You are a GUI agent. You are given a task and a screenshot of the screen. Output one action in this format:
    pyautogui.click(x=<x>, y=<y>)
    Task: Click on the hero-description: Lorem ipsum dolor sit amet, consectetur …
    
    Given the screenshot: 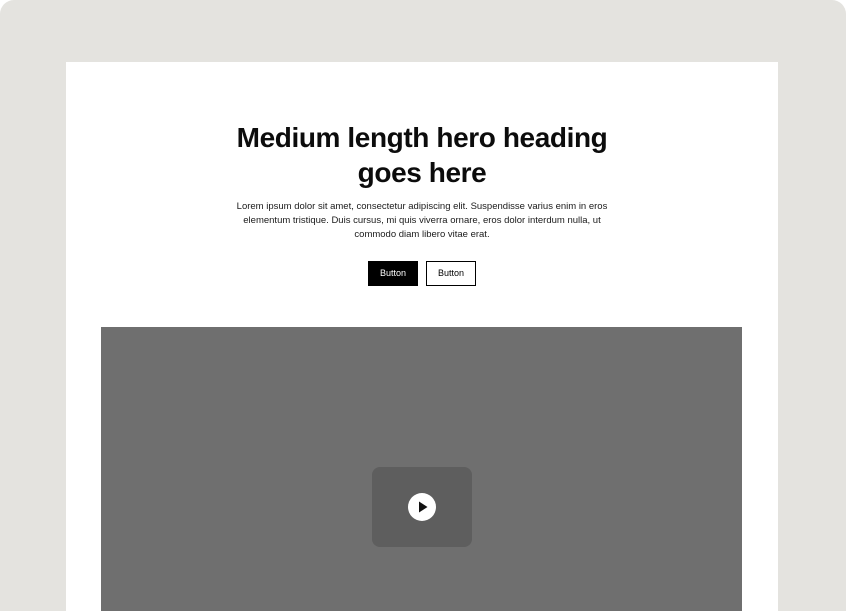 What is the action you would take?
    pyautogui.click(x=422, y=220)
    